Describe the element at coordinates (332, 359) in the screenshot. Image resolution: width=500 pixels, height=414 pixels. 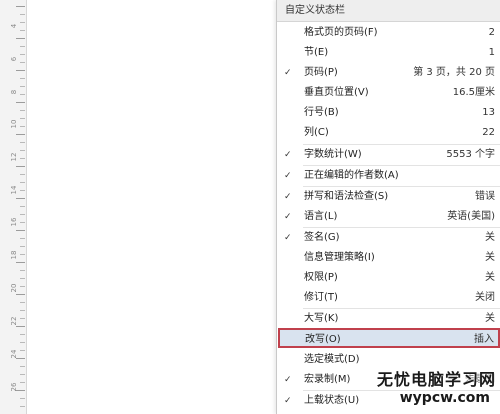
I see `menu-item-label: 选定模式(D)` at that location.